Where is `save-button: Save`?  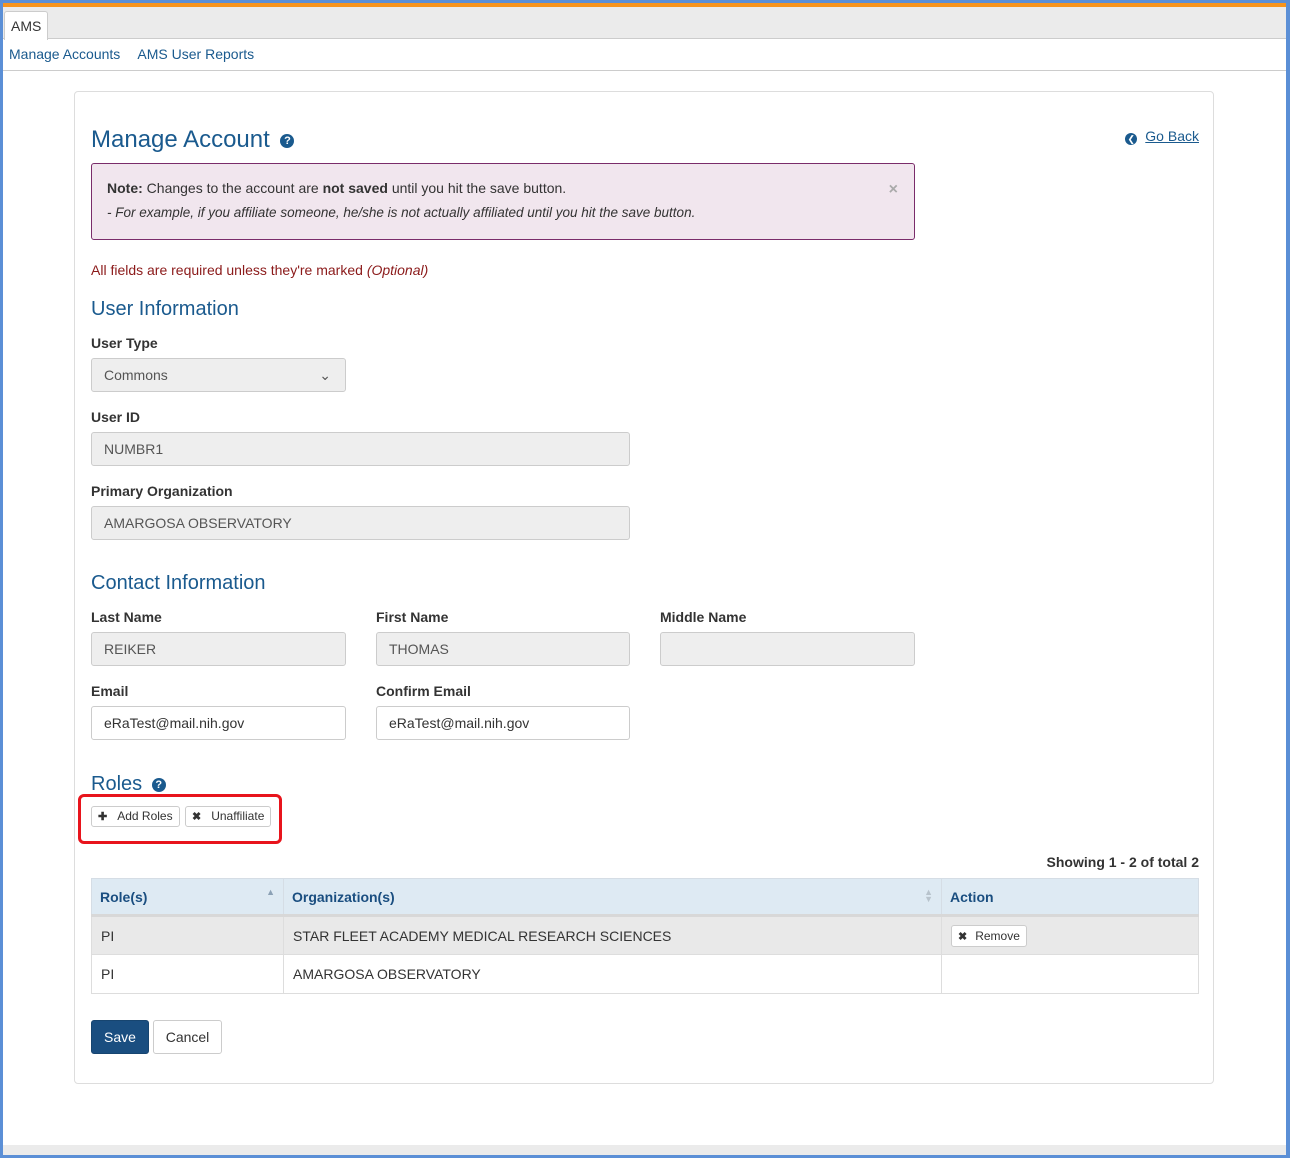
save-button: Save is located at coordinates (120, 1037).